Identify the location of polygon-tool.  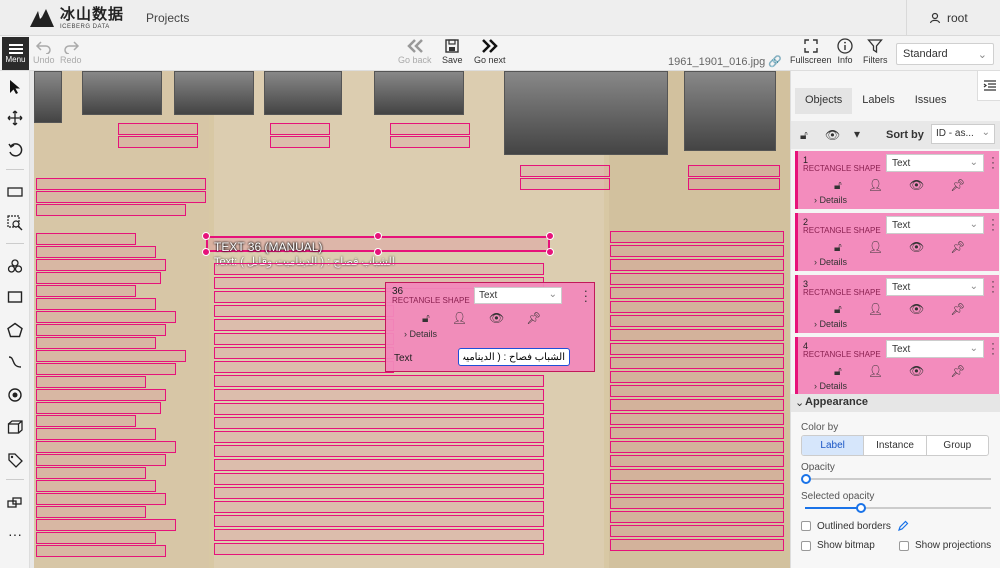
(15, 330).